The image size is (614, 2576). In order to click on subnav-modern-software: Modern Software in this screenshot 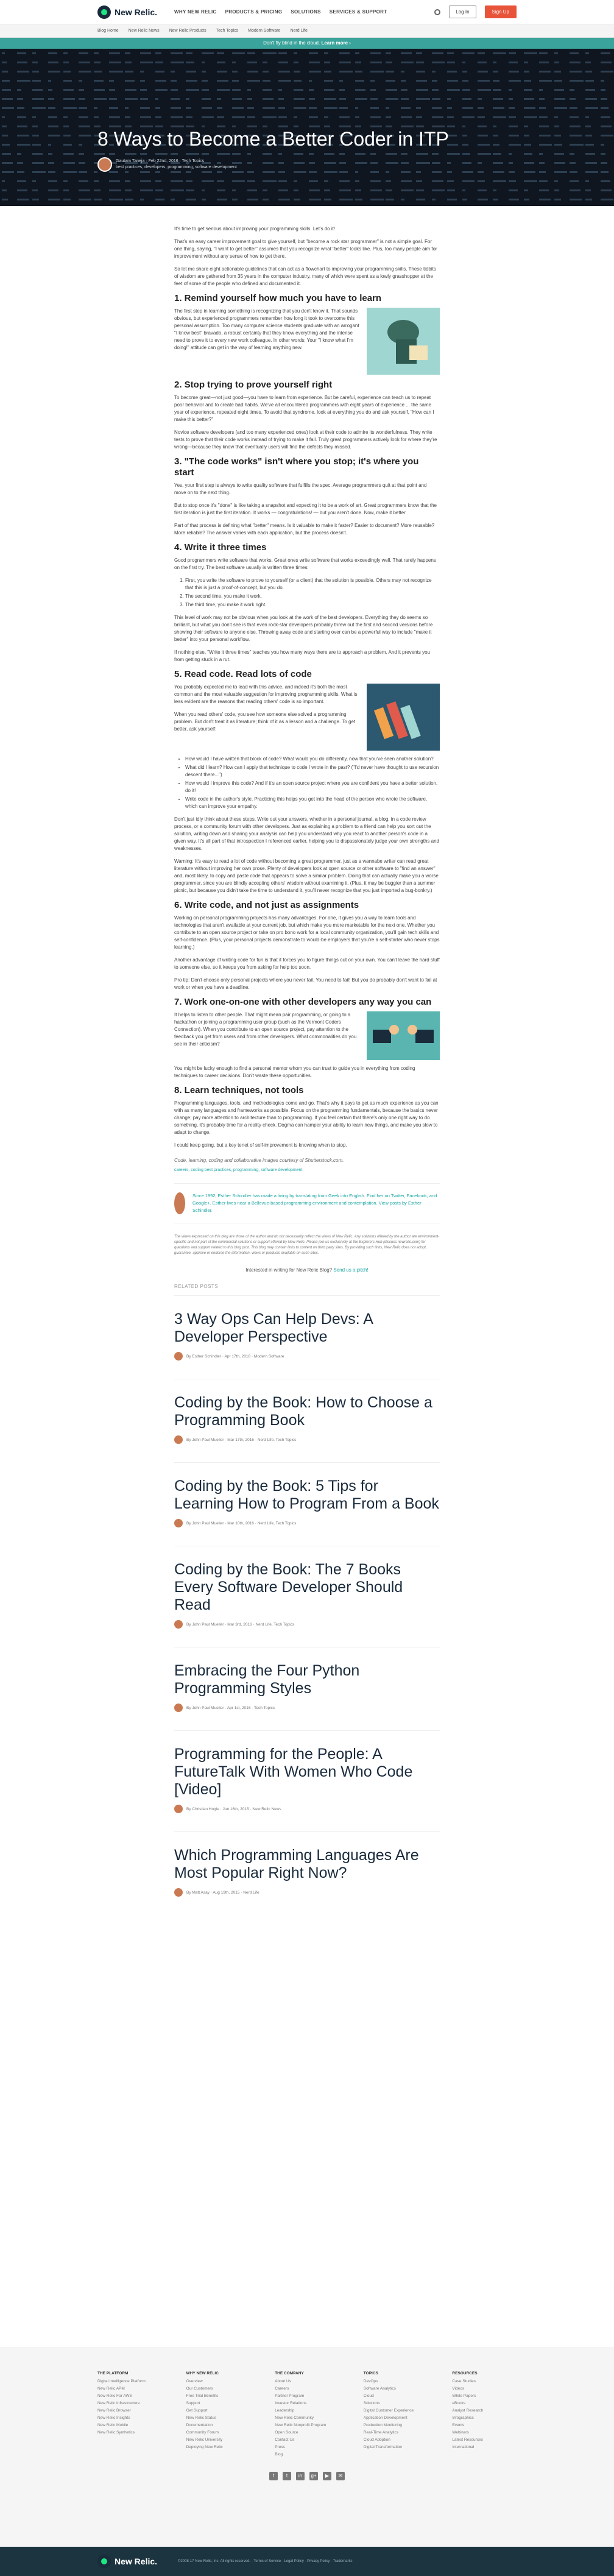, I will do `click(264, 31)`.